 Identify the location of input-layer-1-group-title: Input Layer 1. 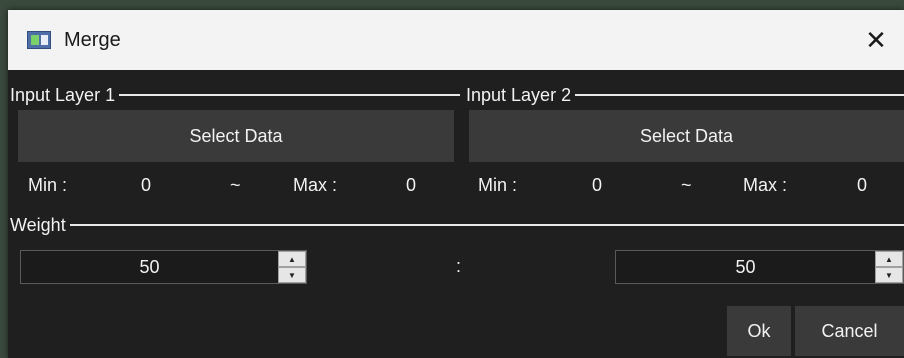
(235, 95).